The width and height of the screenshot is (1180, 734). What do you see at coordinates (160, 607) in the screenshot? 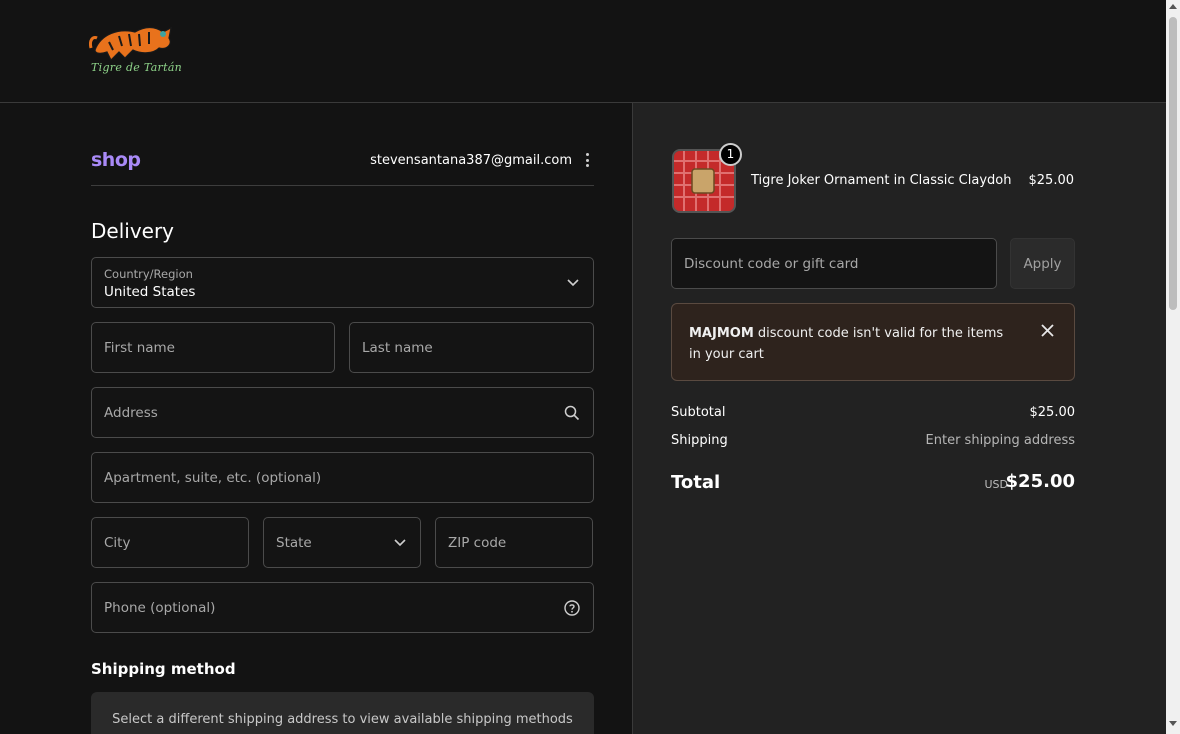
I see `phone-placeholder: Phone (optional)` at bounding box center [160, 607].